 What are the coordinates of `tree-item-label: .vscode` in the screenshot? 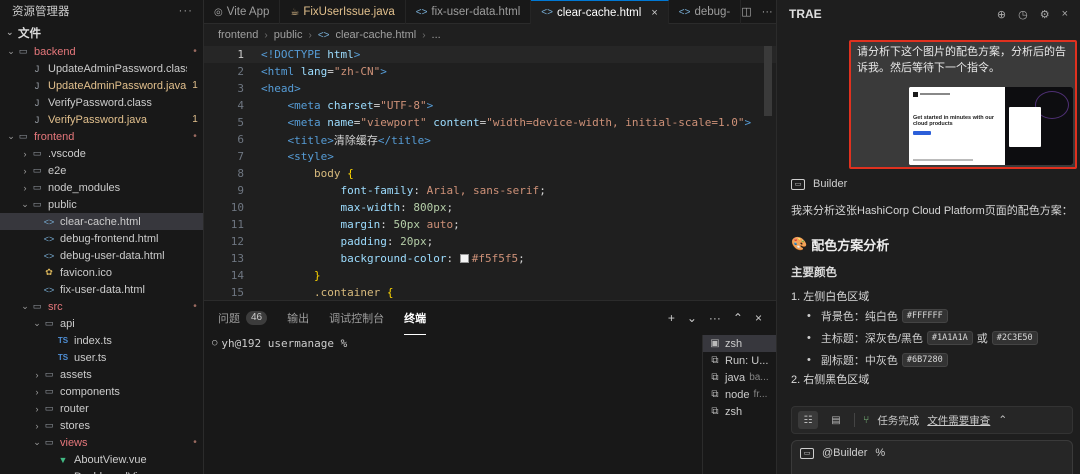 It's located at (67, 153).